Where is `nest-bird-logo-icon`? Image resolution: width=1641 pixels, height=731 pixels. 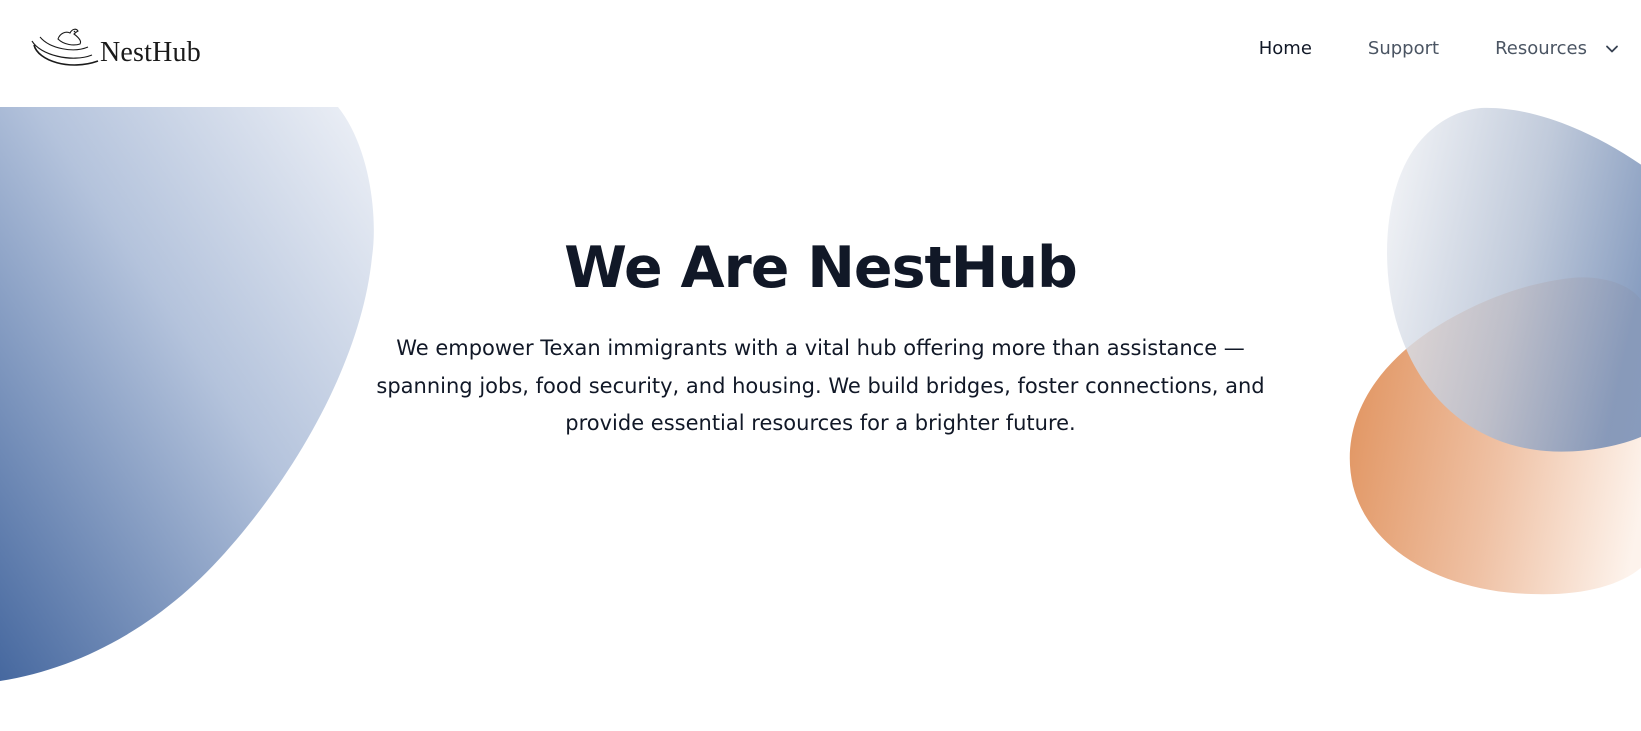 nest-bird-logo-icon is located at coordinates (65, 47).